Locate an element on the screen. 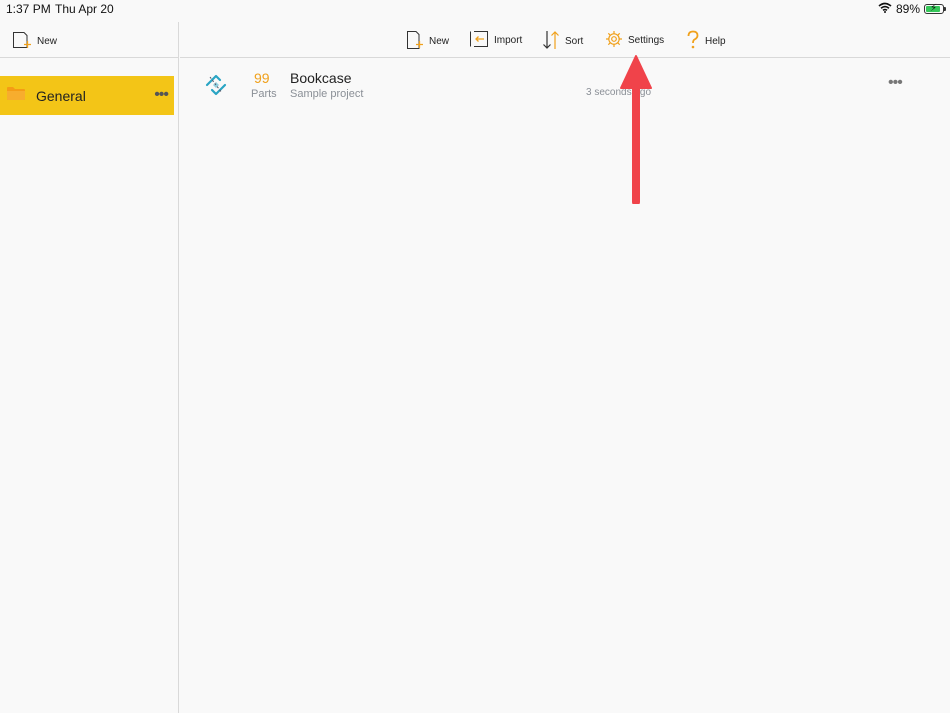  status-date: Thu Apr 20 is located at coordinates (84, 9).